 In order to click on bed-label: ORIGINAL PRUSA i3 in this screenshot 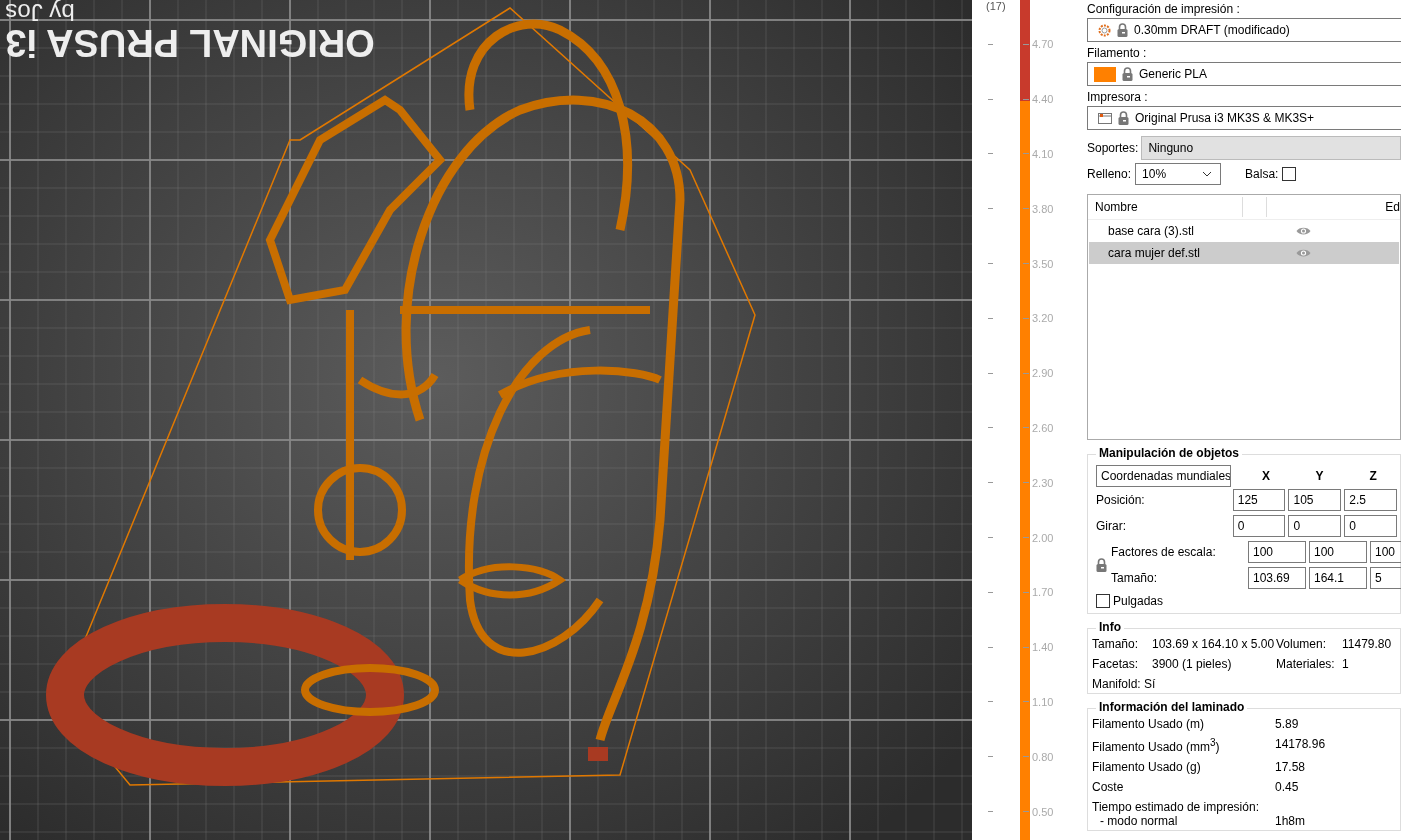, I will do `click(190, 43)`.